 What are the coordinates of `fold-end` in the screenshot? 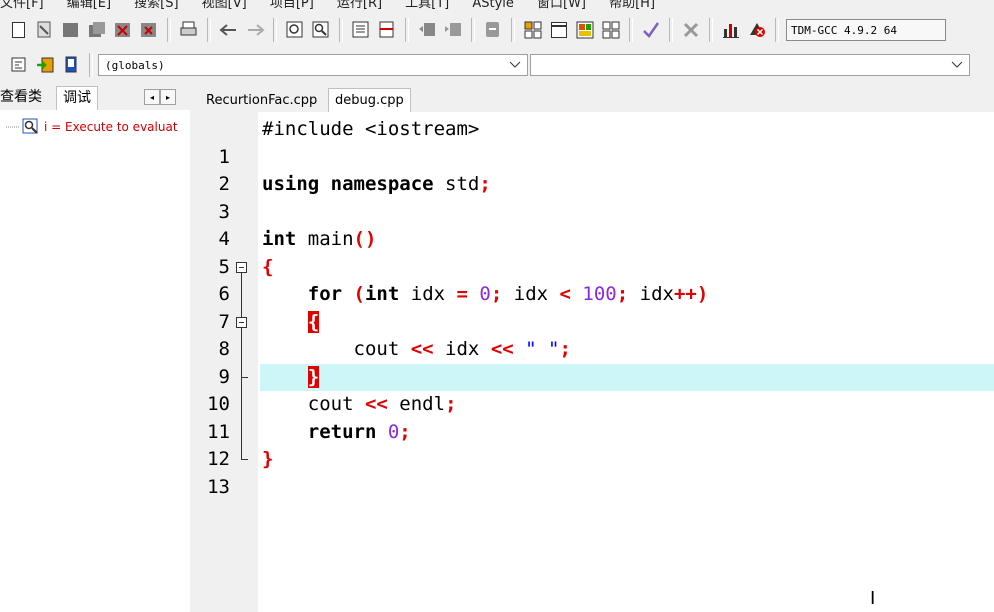 It's located at (244, 377).